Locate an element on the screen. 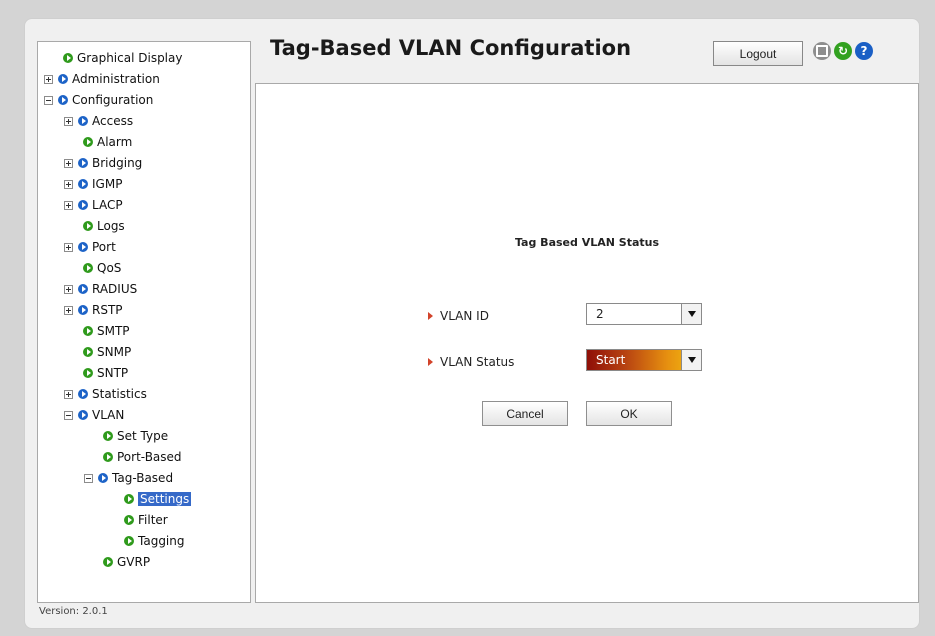  nav-item-gvrp: GVRP is located at coordinates (126, 562).